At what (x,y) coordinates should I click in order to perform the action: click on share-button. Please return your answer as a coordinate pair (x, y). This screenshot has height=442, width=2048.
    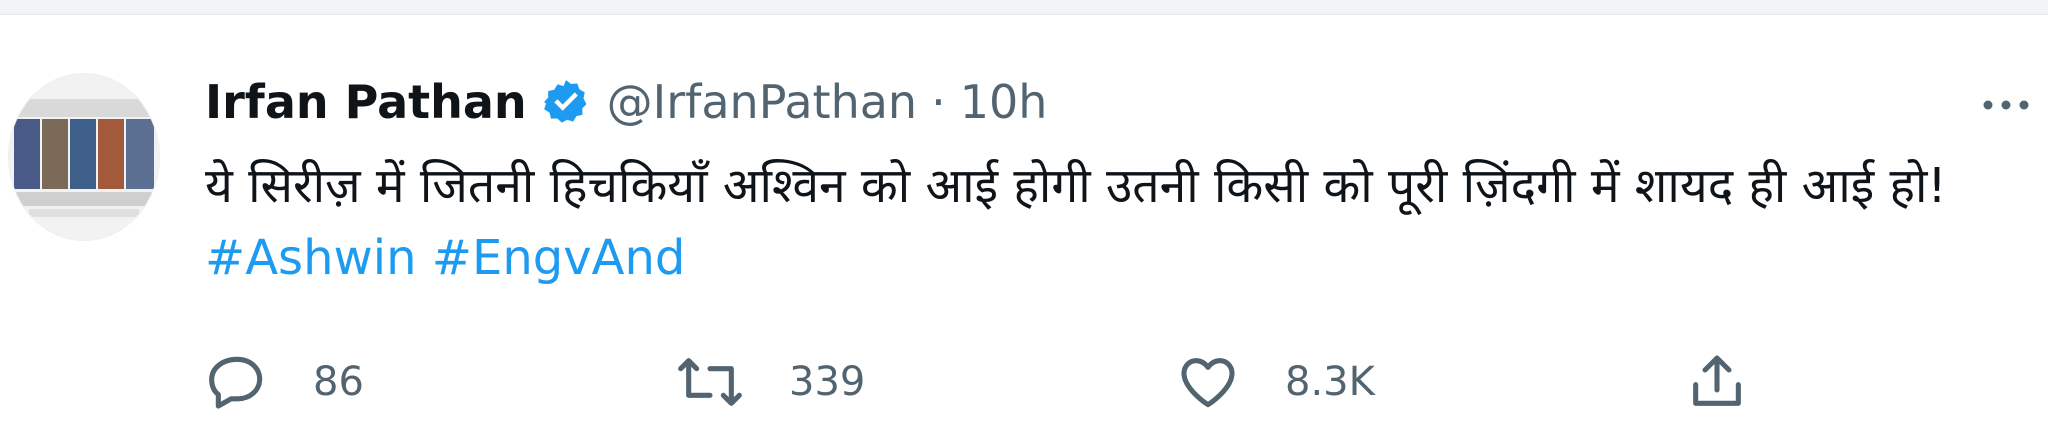
    Looking at the image, I should click on (1717, 382).